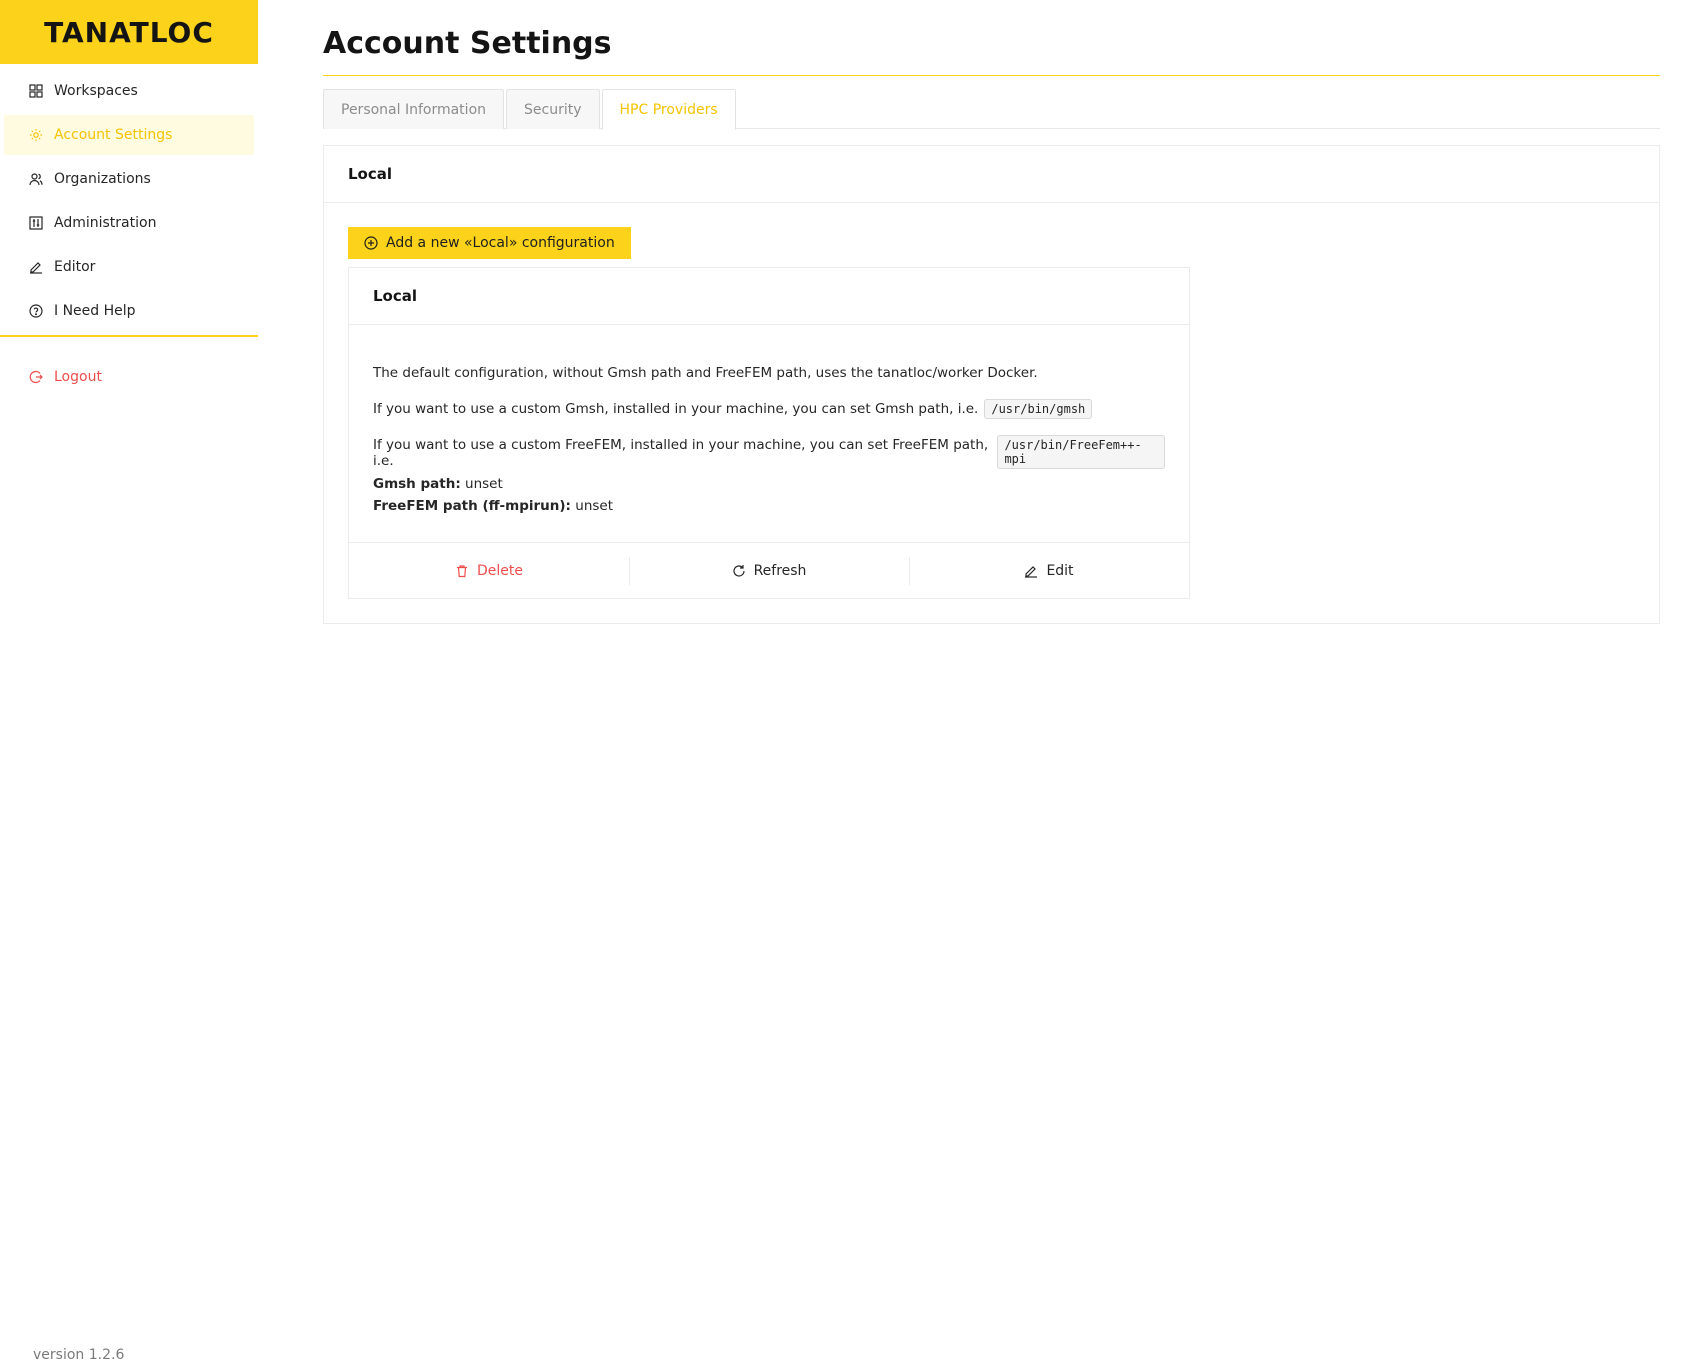  I want to click on edit-icon, so click(1031, 571).